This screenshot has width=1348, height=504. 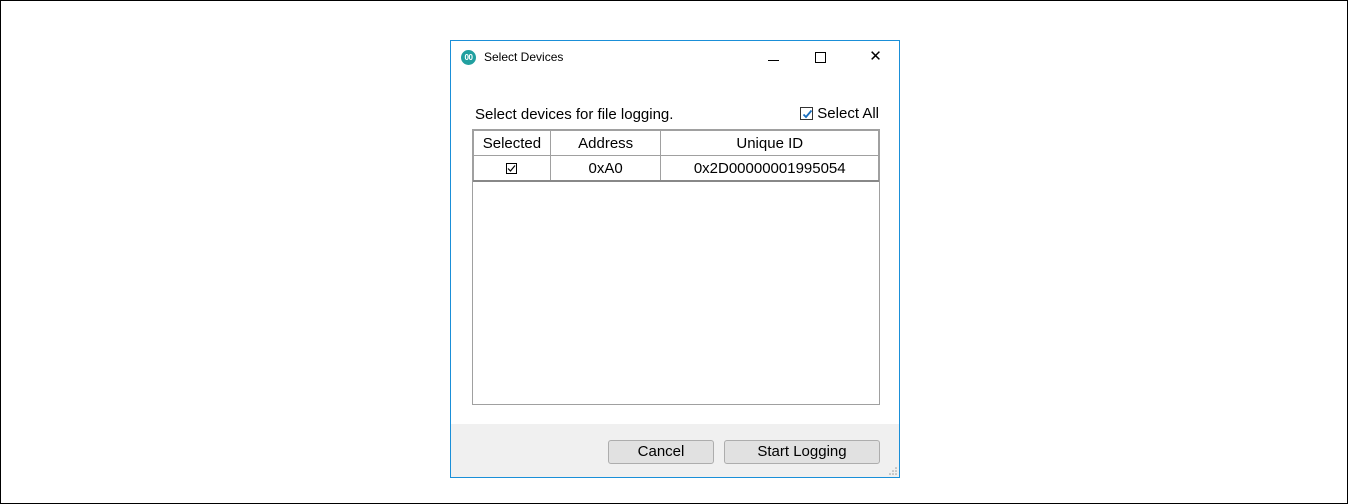 I want to click on table-header-row: Selected Address Unique ID, so click(x=676, y=143).